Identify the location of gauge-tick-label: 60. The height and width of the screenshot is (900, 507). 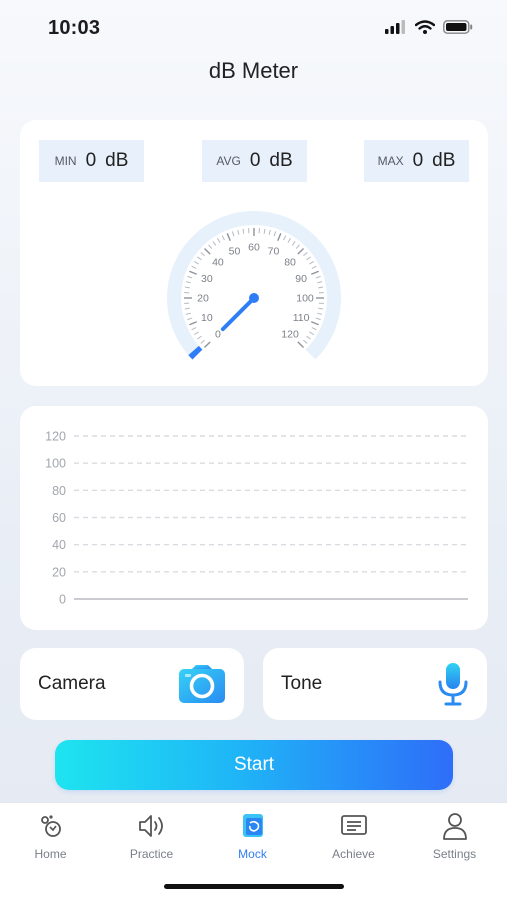
(254, 248).